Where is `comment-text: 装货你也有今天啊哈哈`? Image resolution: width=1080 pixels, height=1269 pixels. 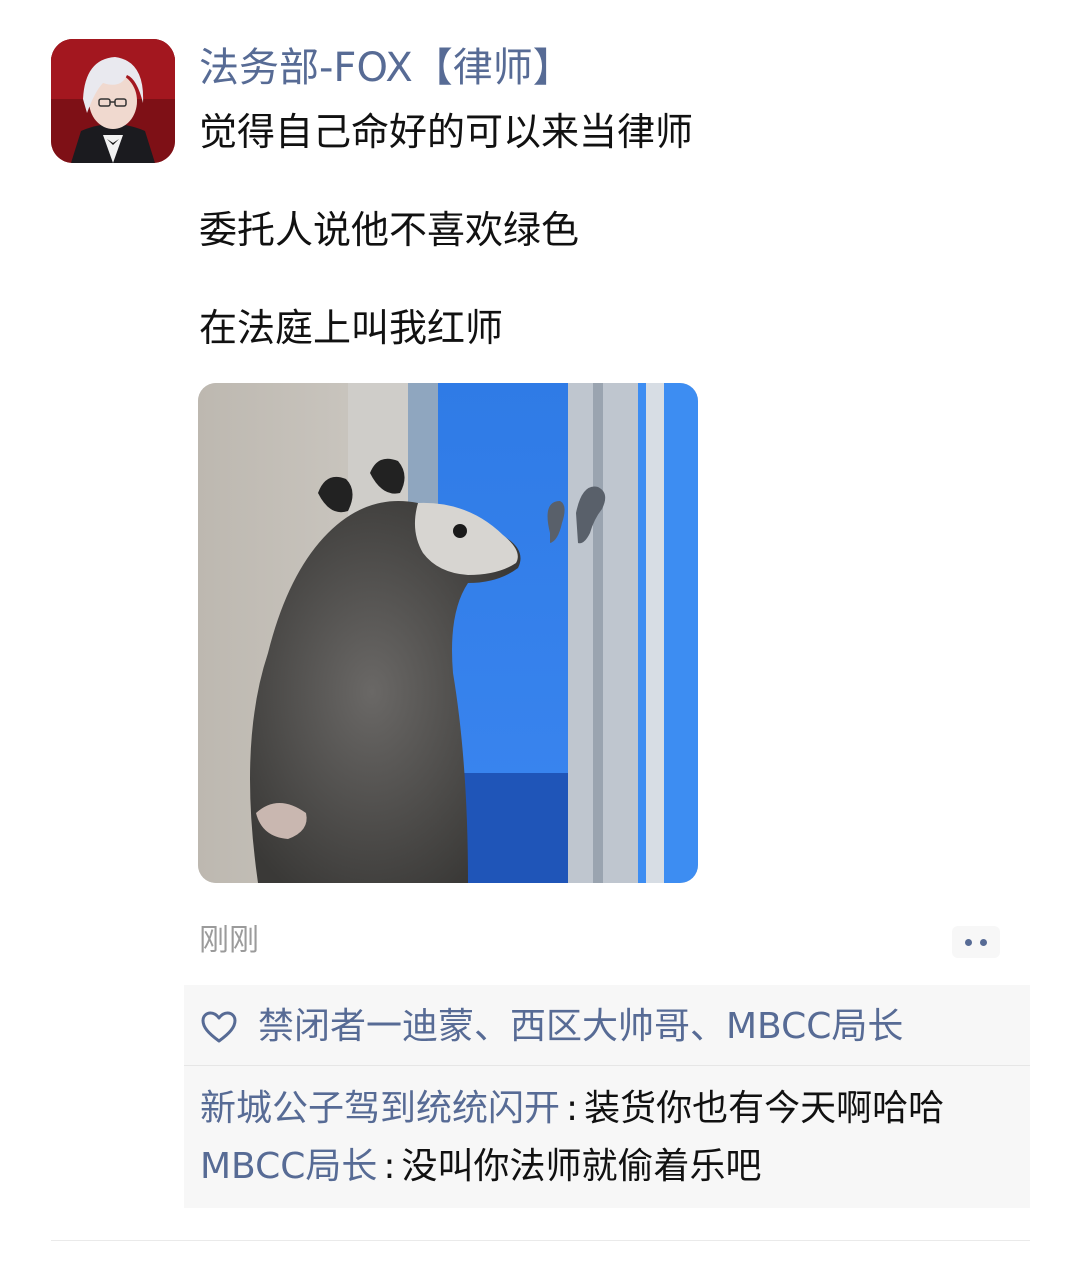
comment-text: 装货你也有今天啊哈哈 is located at coordinates (764, 1108).